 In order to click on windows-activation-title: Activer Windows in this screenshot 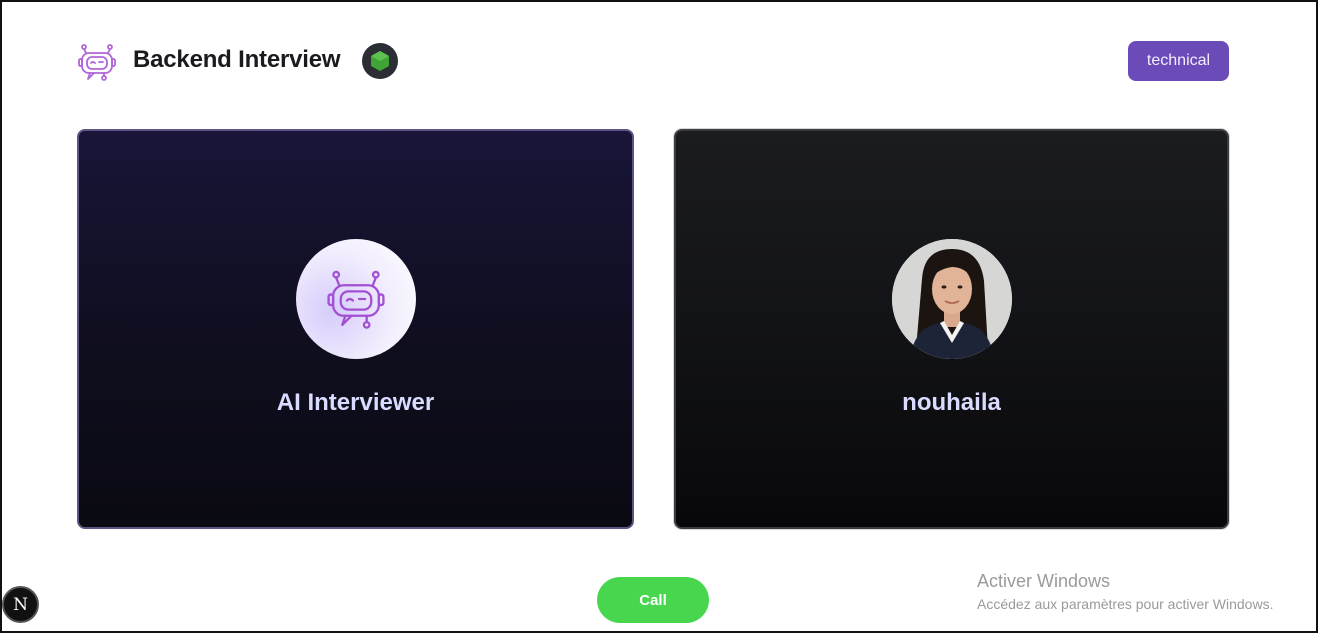, I will do `click(1044, 581)`.